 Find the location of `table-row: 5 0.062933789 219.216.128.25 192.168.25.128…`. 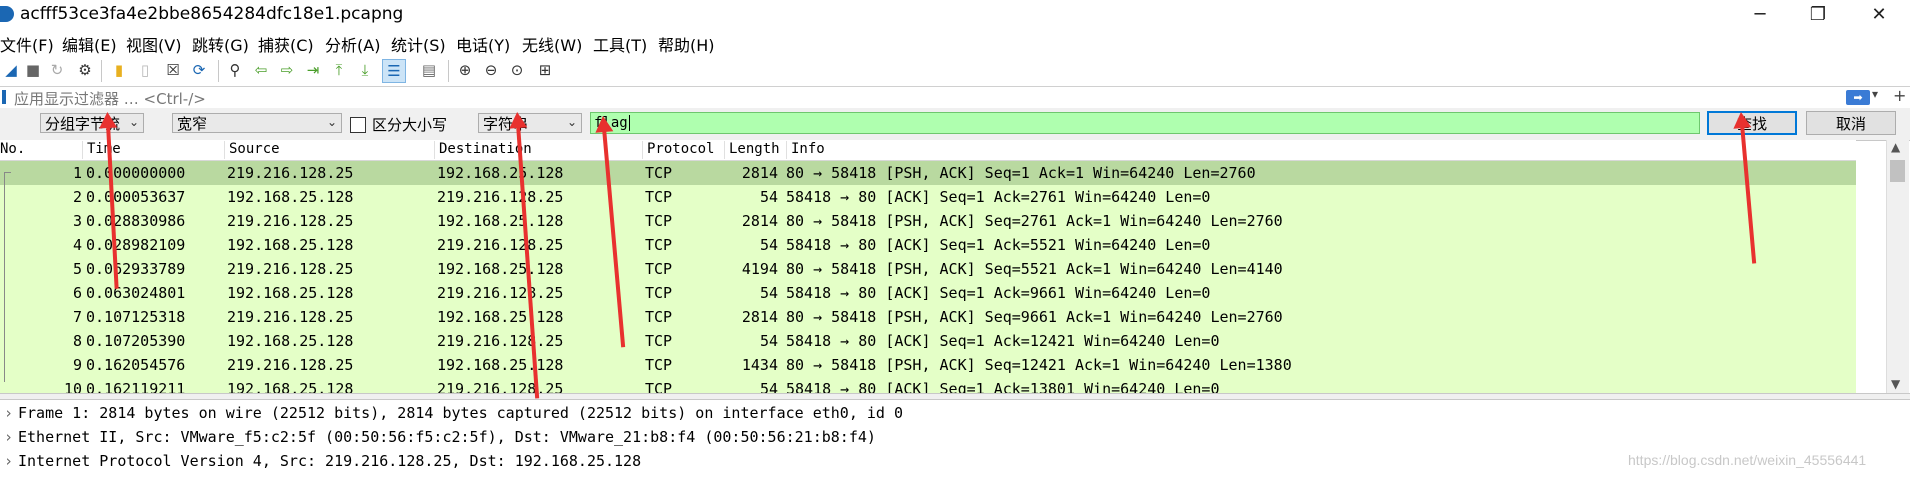

table-row: 5 0.062933789 219.216.128.25 192.168.25.128… is located at coordinates (928, 269).